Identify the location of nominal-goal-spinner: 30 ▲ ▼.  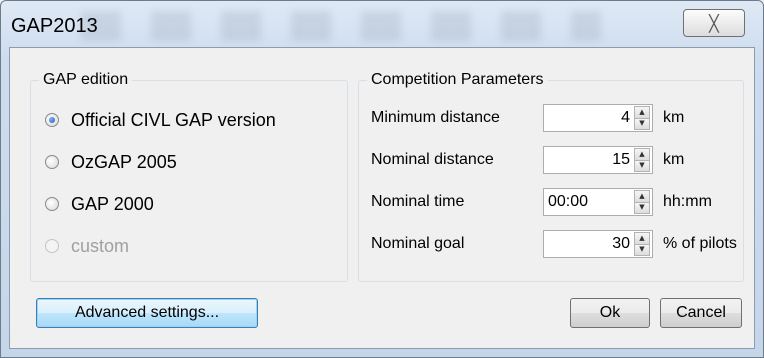
(598, 244).